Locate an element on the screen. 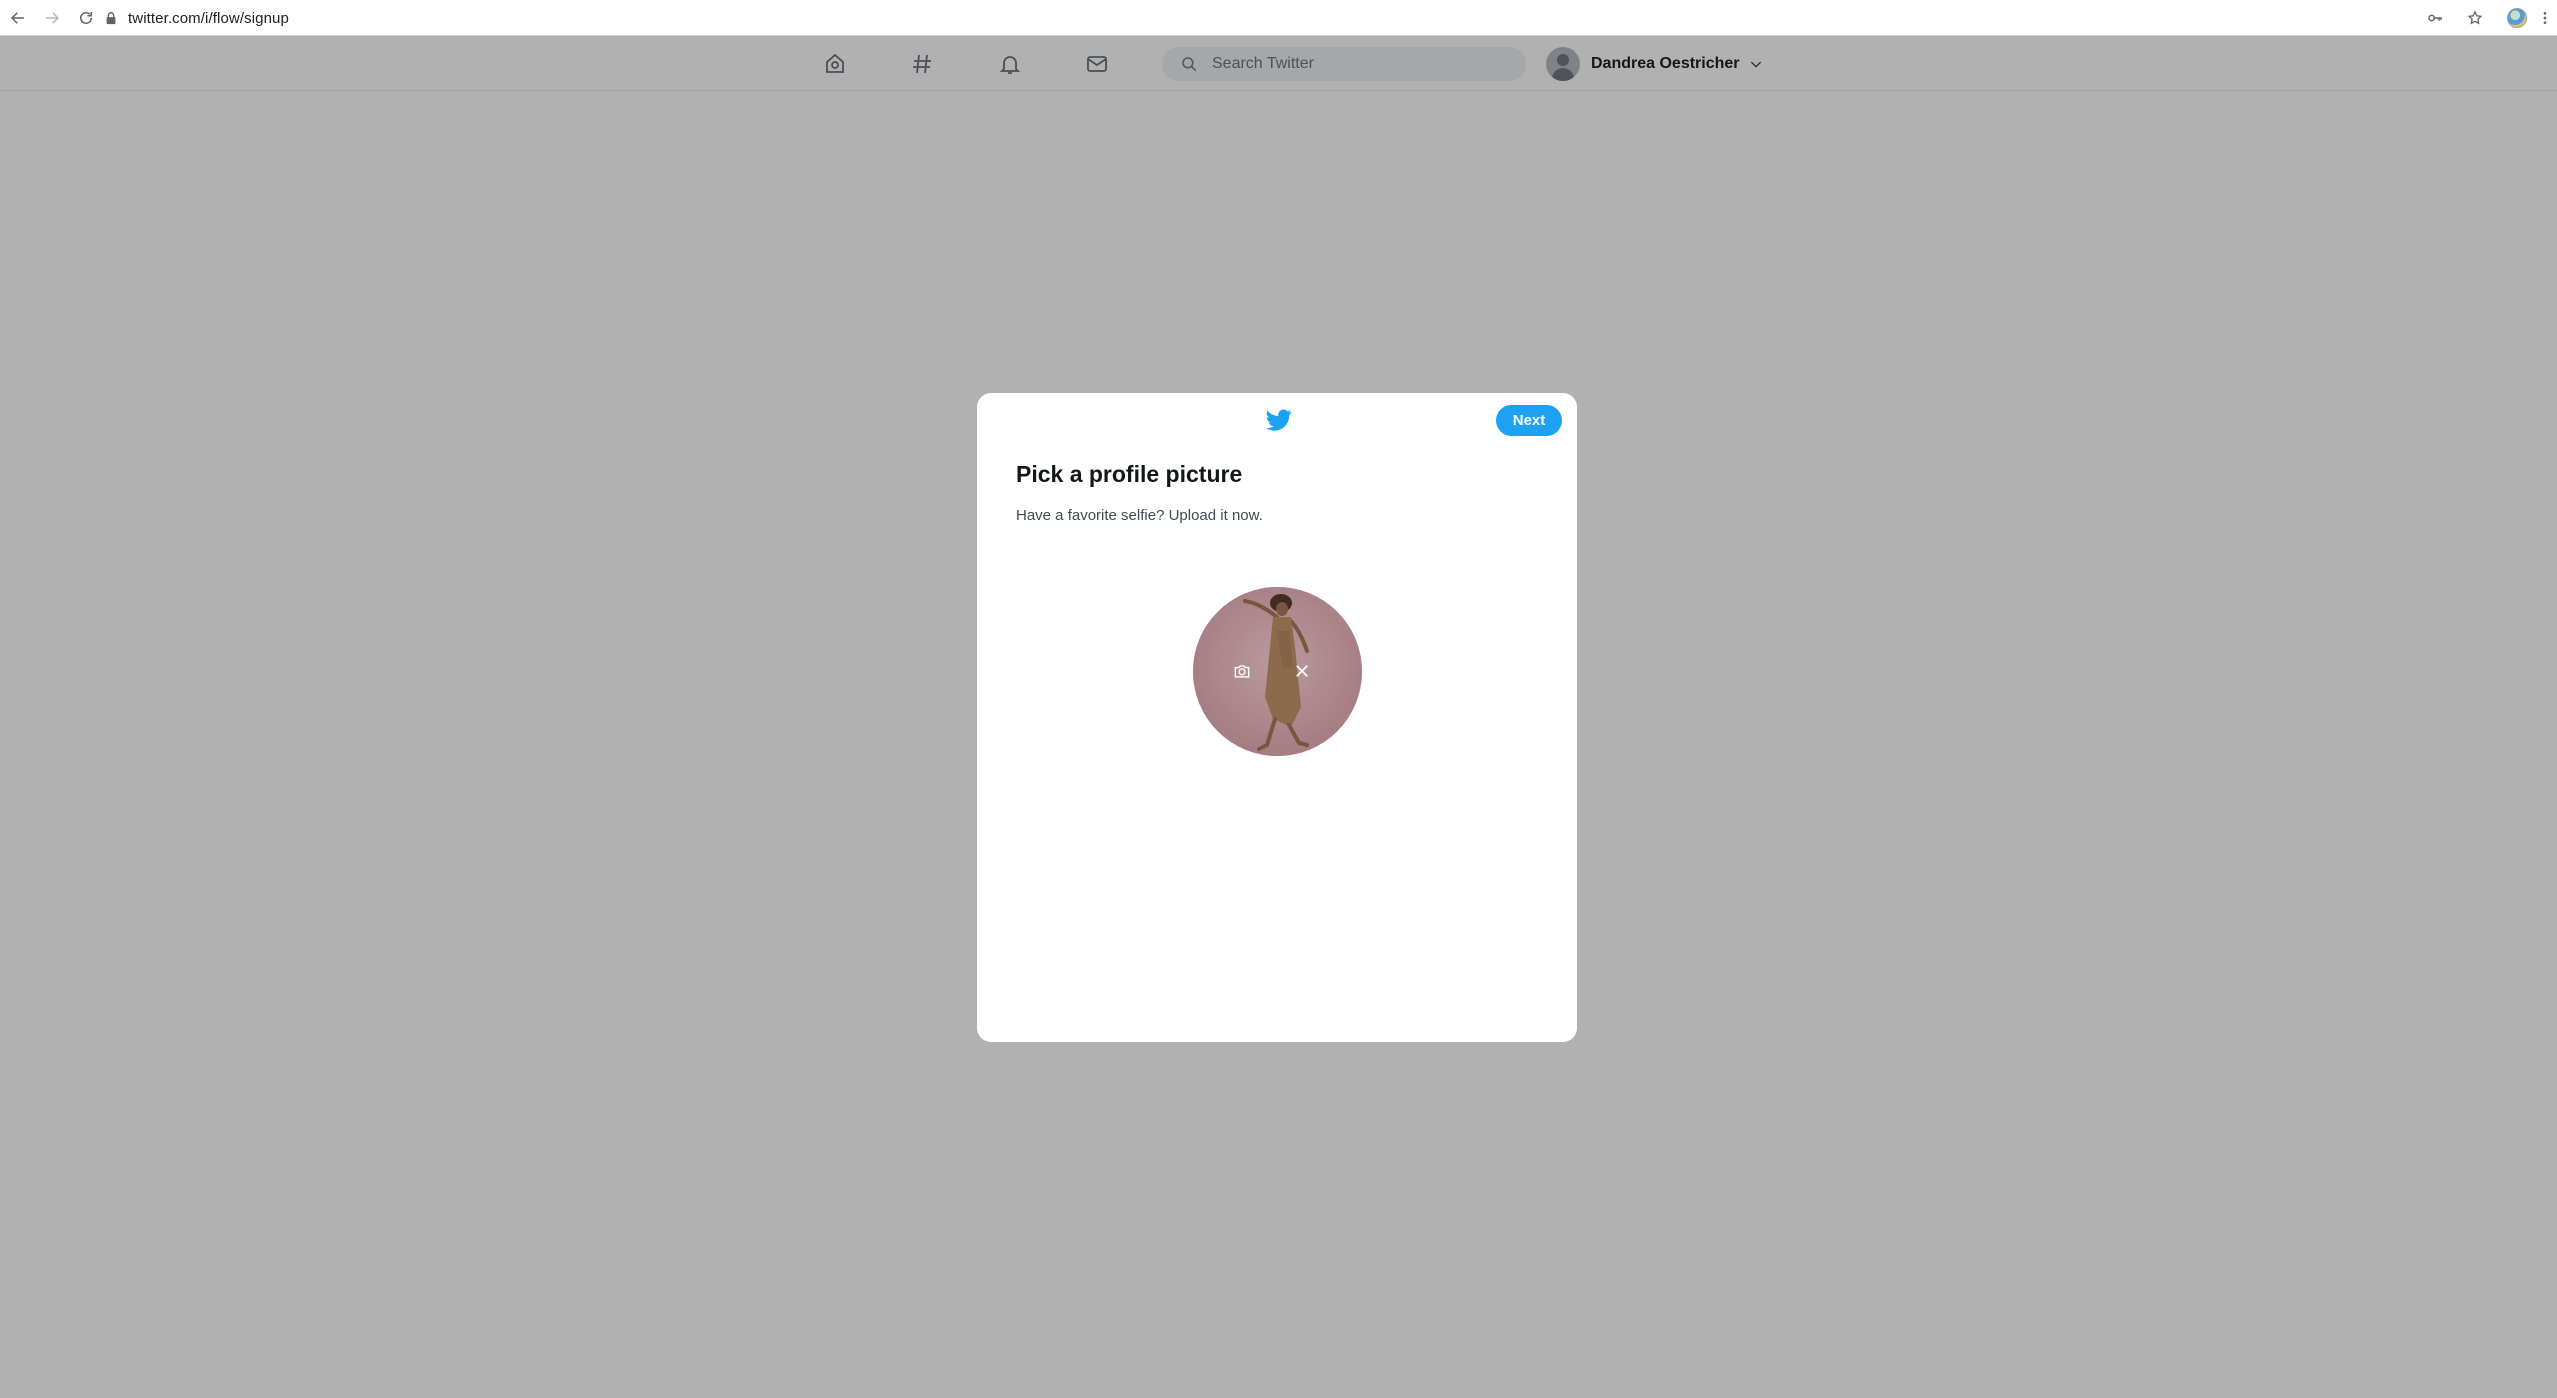  twitter-bird-icon is located at coordinates (1279, 420).